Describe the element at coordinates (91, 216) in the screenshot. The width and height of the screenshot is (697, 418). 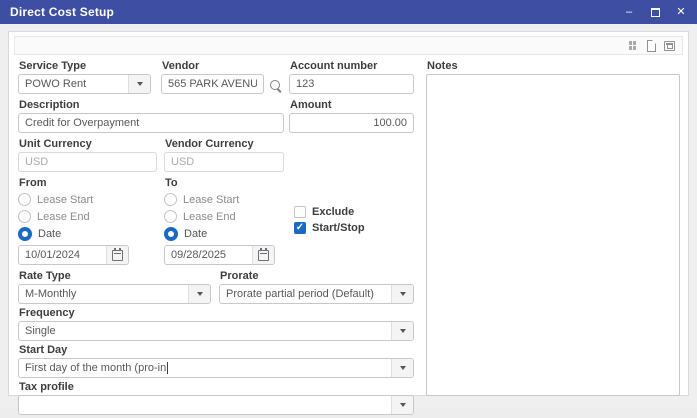
I see `from-radio-lease-end: Lease End` at that location.